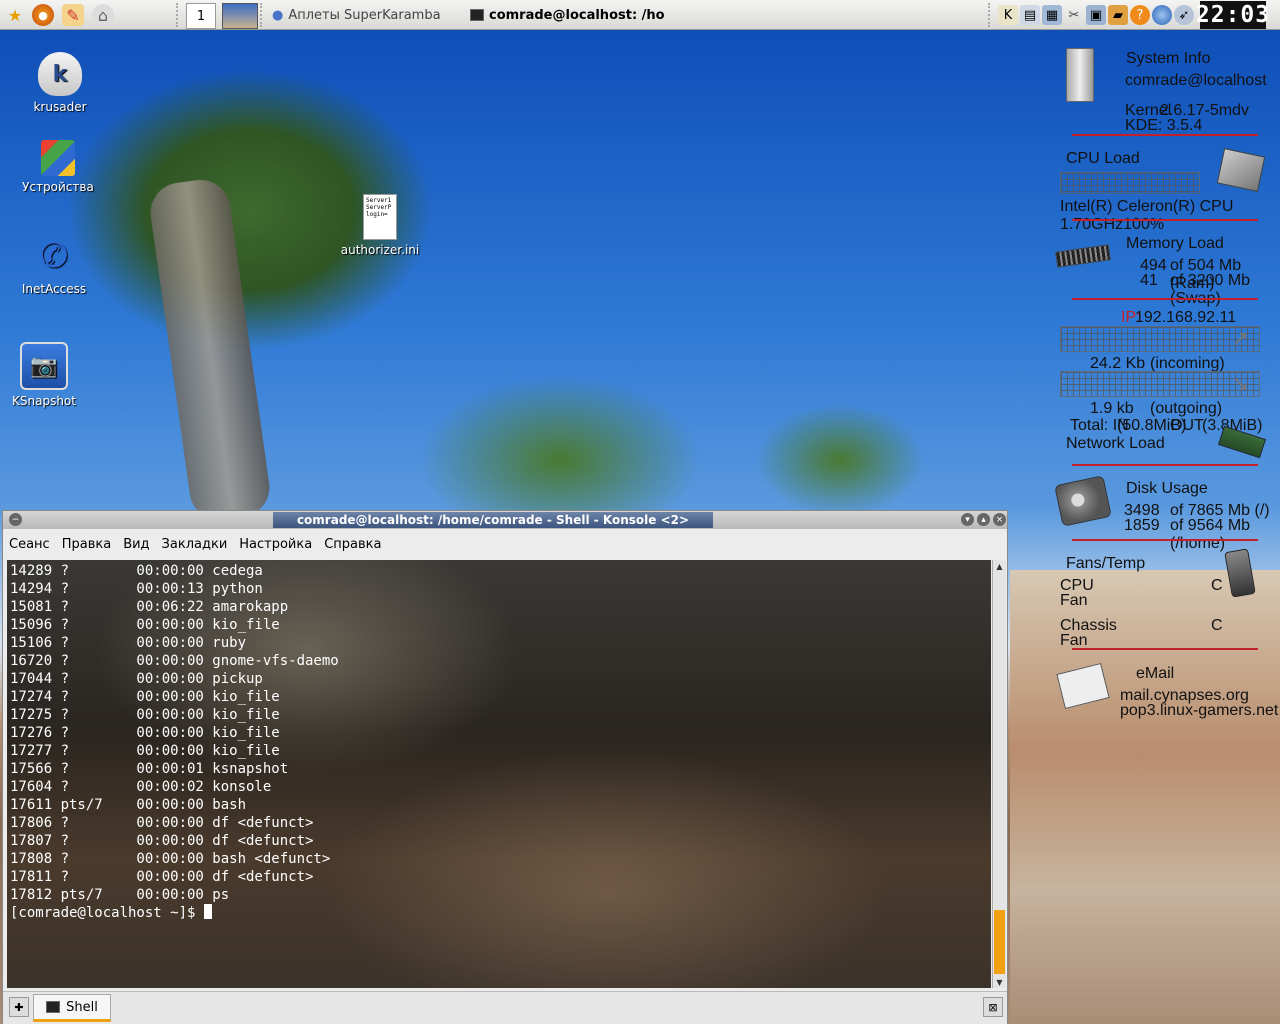 Image resolution: width=1280 pixels, height=1024 pixels. What do you see at coordinates (162, 841) in the screenshot?
I see `terminal-line: 17807 ? 00:00:00 df <defunct>` at bounding box center [162, 841].